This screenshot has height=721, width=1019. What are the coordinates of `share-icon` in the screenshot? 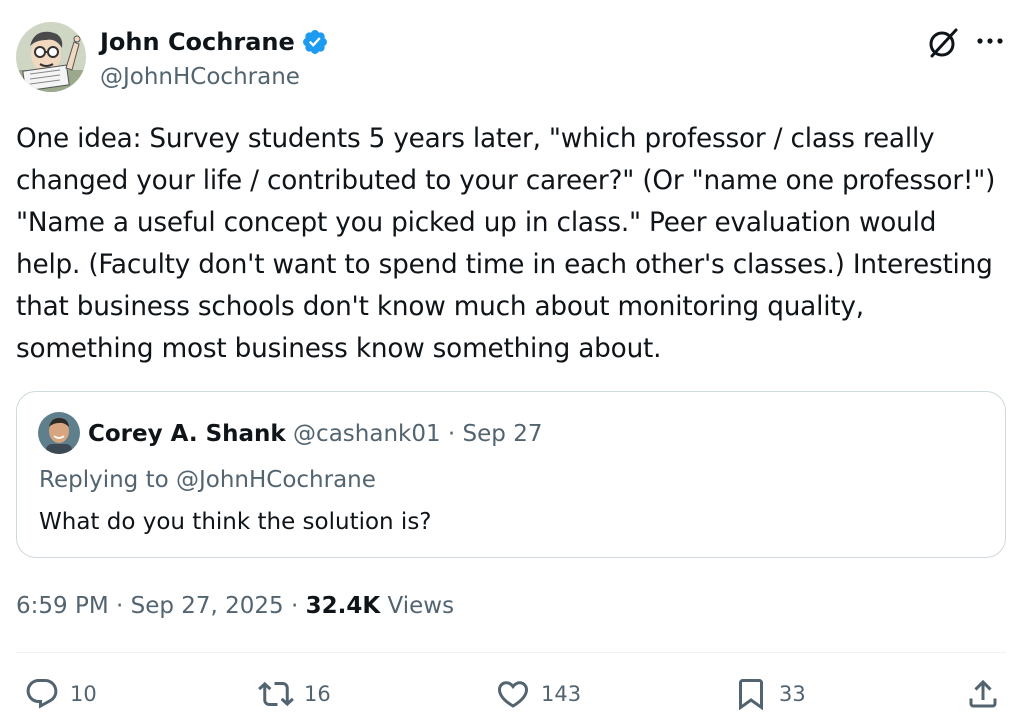 It's located at (983, 693).